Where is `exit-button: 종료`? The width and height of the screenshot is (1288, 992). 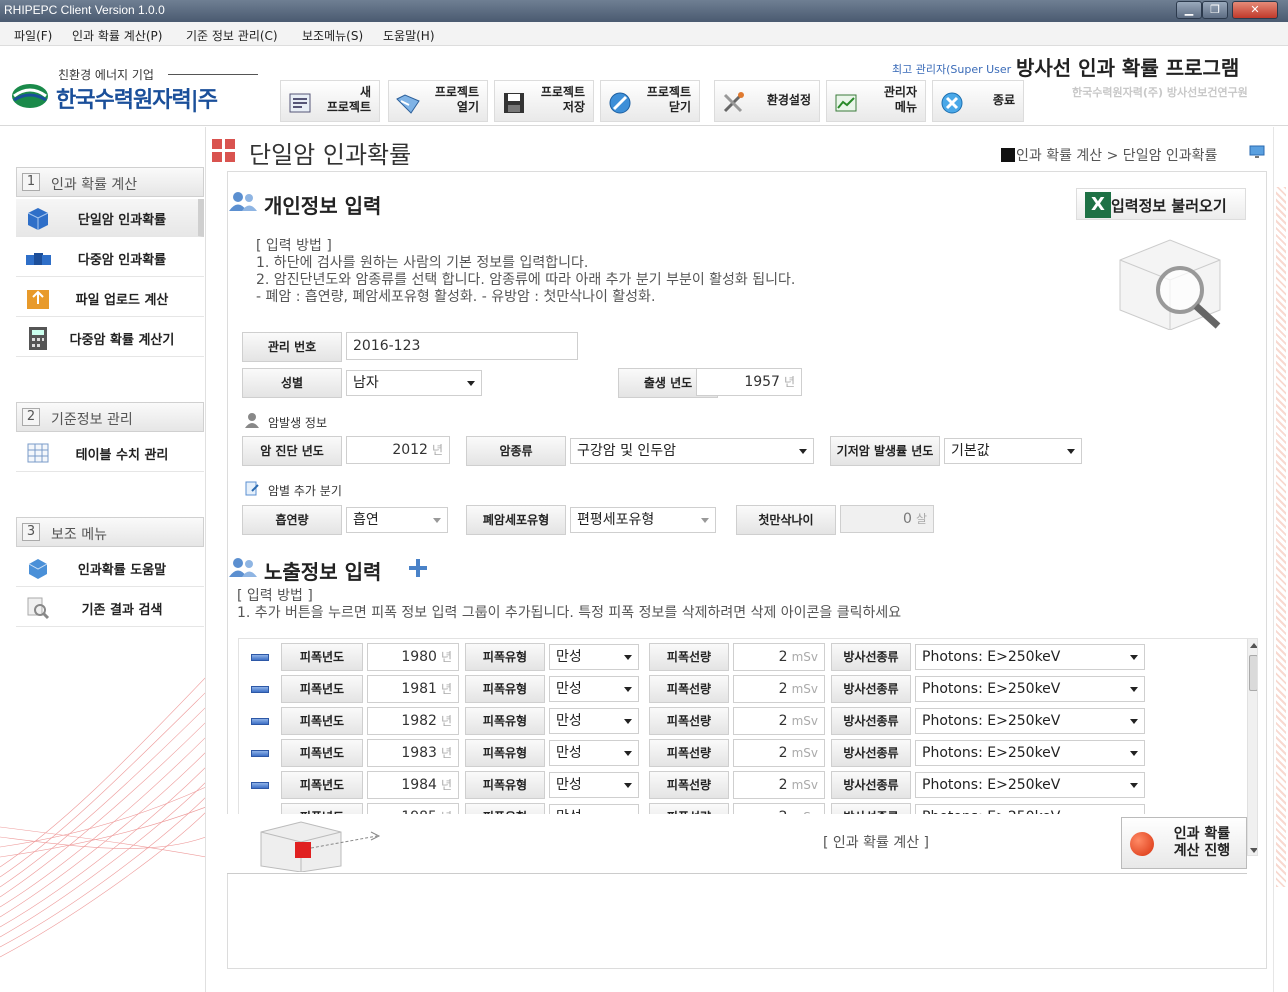 exit-button: 종료 is located at coordinates (978, 101).